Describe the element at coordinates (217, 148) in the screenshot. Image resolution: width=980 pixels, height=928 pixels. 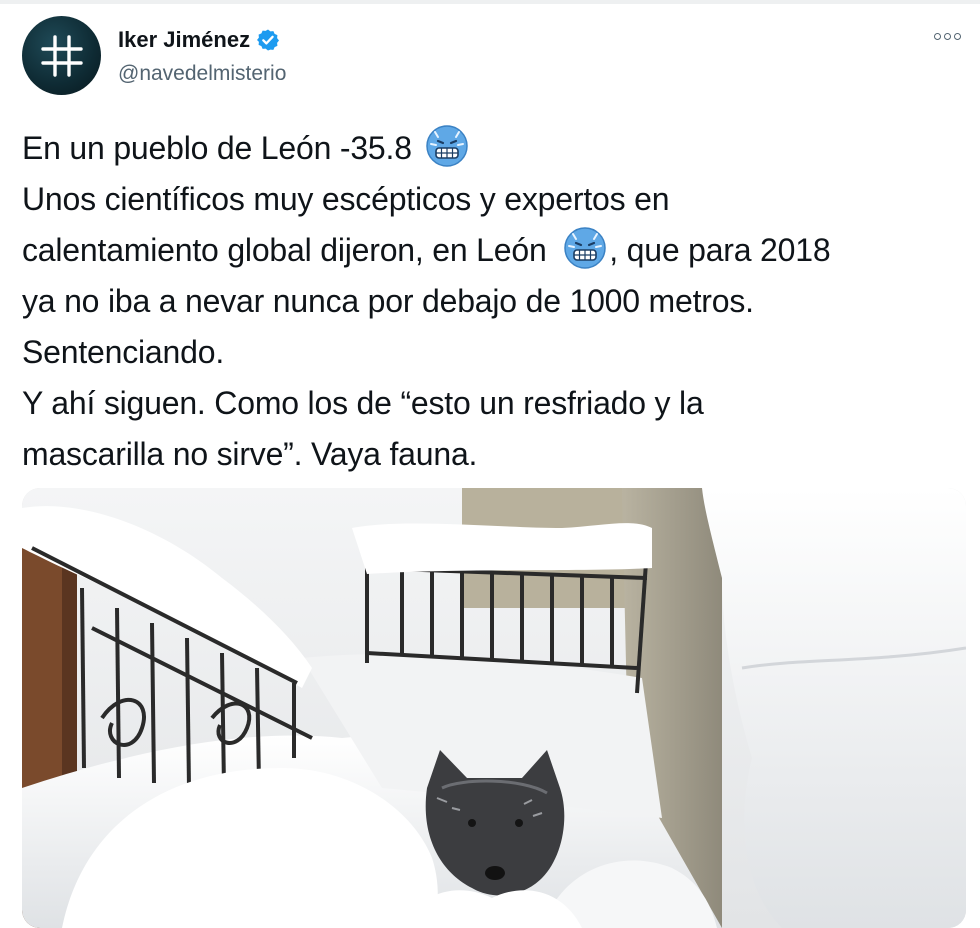
I see `tweet-line-text: En un pueblo de León -35.8` at that location.